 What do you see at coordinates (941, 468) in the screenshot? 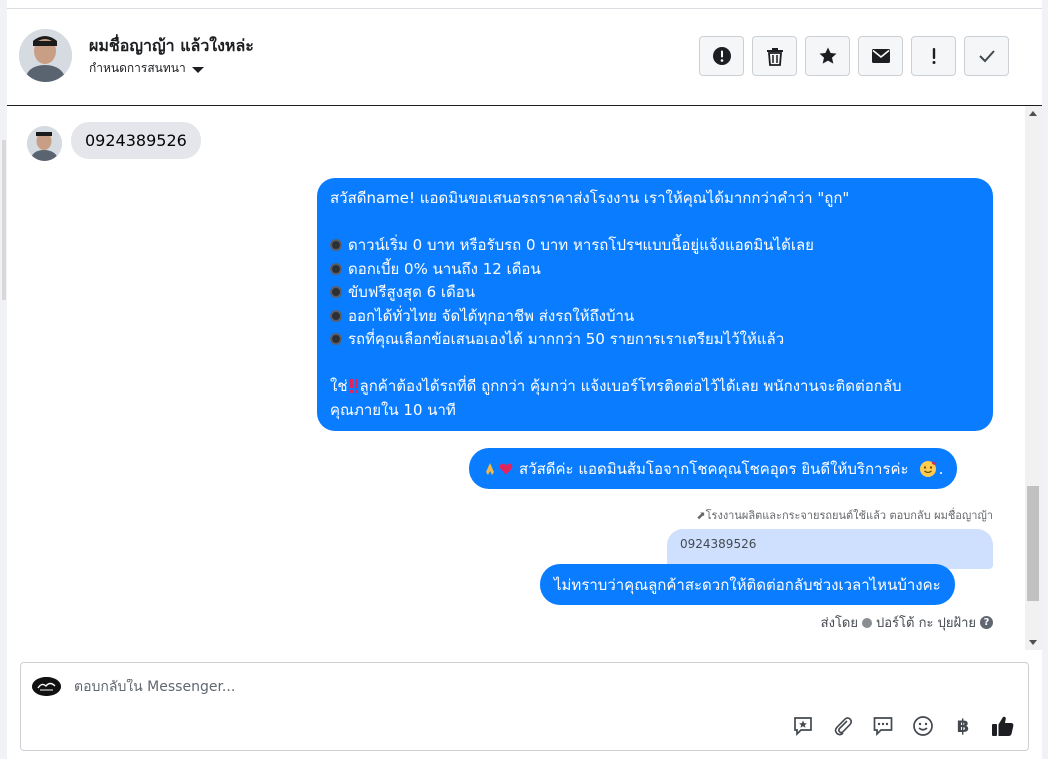
I see `greeting-suffix: .` at bounding box center [941, 468].